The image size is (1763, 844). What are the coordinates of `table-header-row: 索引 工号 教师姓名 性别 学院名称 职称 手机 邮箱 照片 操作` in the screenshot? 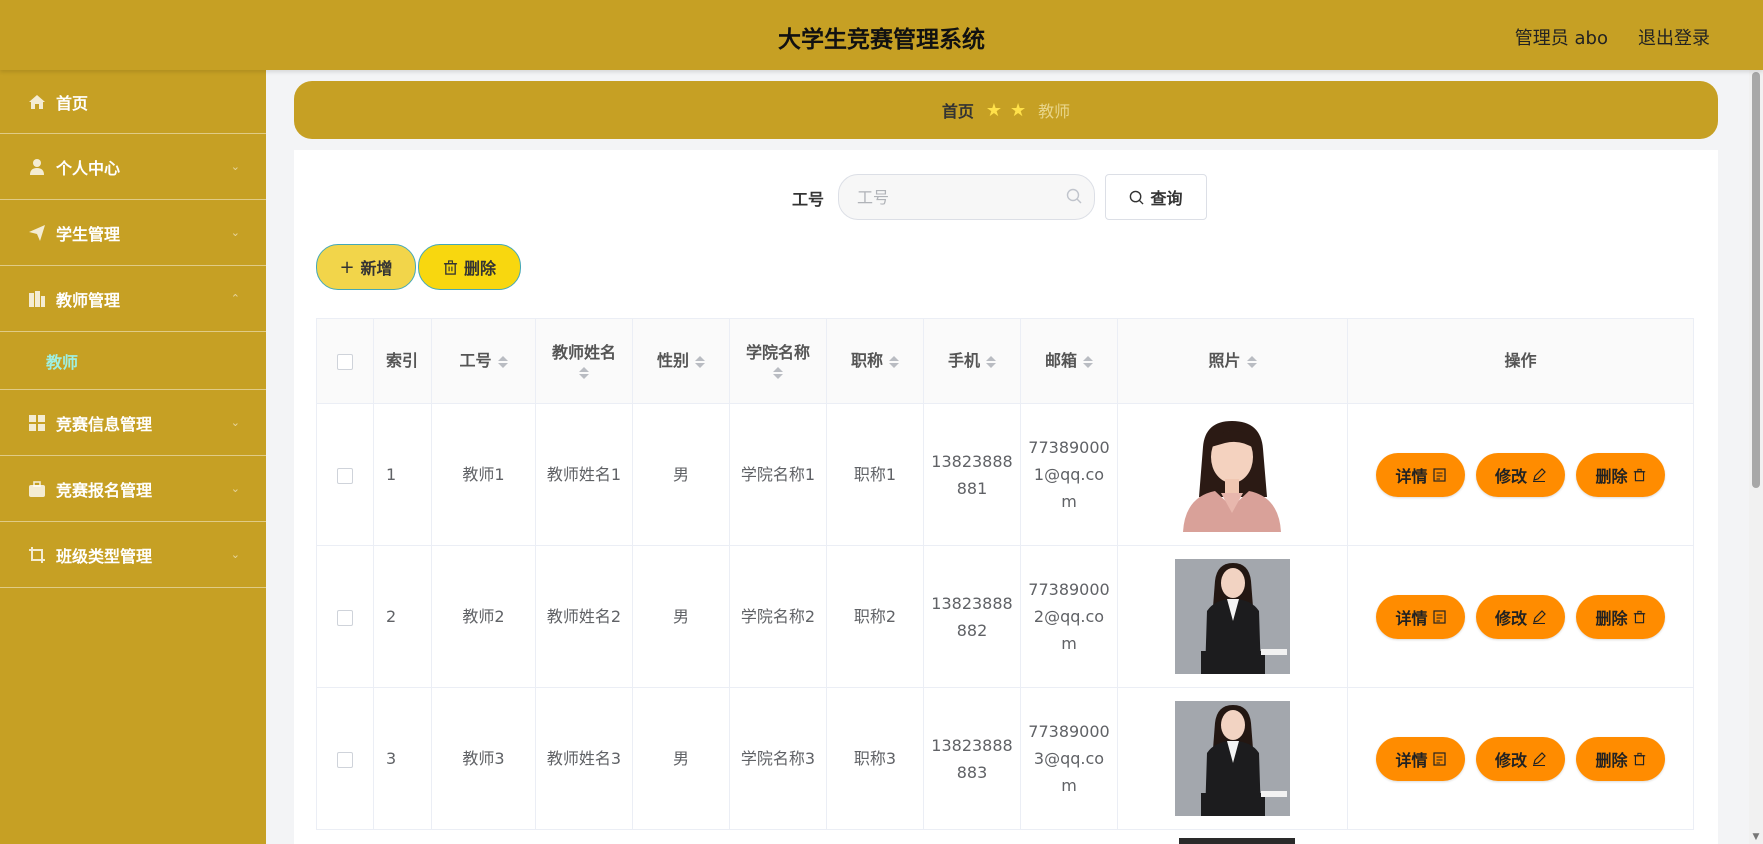 It's located at (1005, 361).